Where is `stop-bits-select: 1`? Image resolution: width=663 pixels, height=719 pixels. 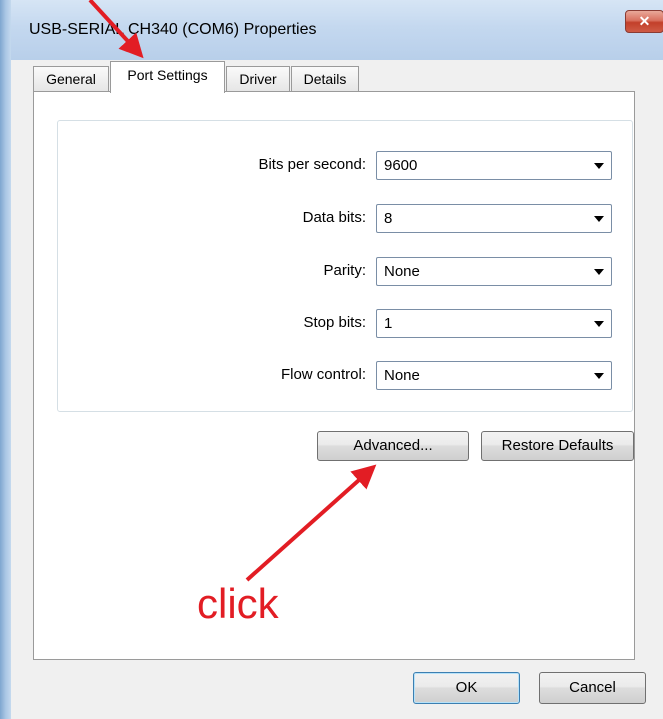
stop-bits-select: 1 is located at coordinates (494, 323).